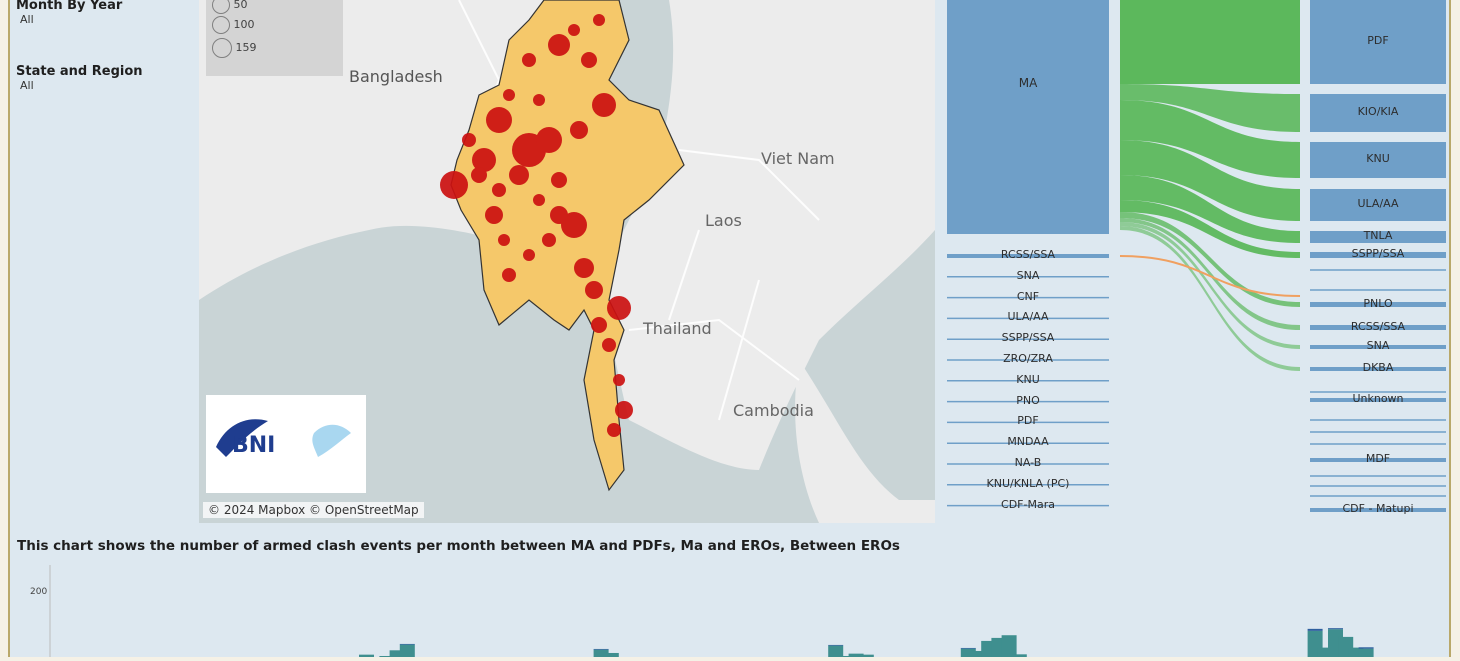 This screenshot has height=661, width=1460. What do you see at coordinates (1378, 458) in the screenshot?
I see `right-node-label: MDF` at bounding box center [1378, 458].